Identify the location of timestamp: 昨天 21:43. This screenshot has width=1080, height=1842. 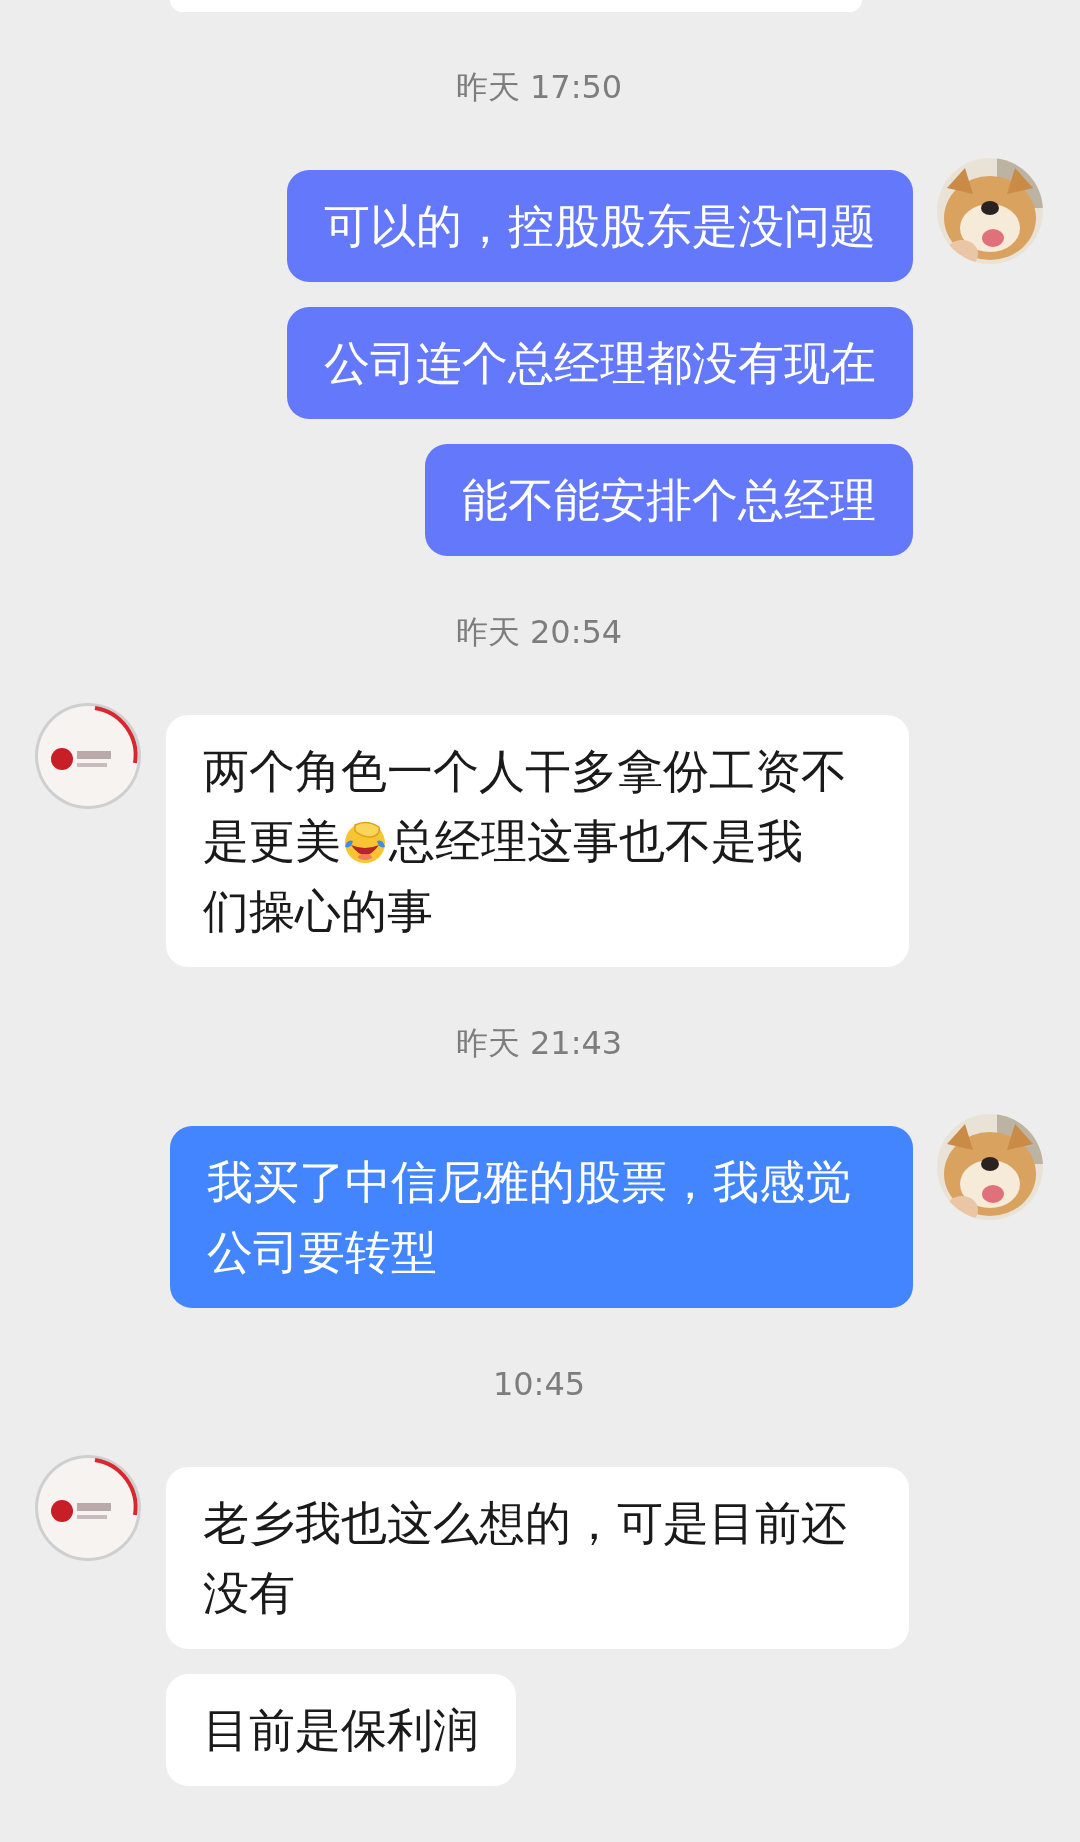
(539, 1043).